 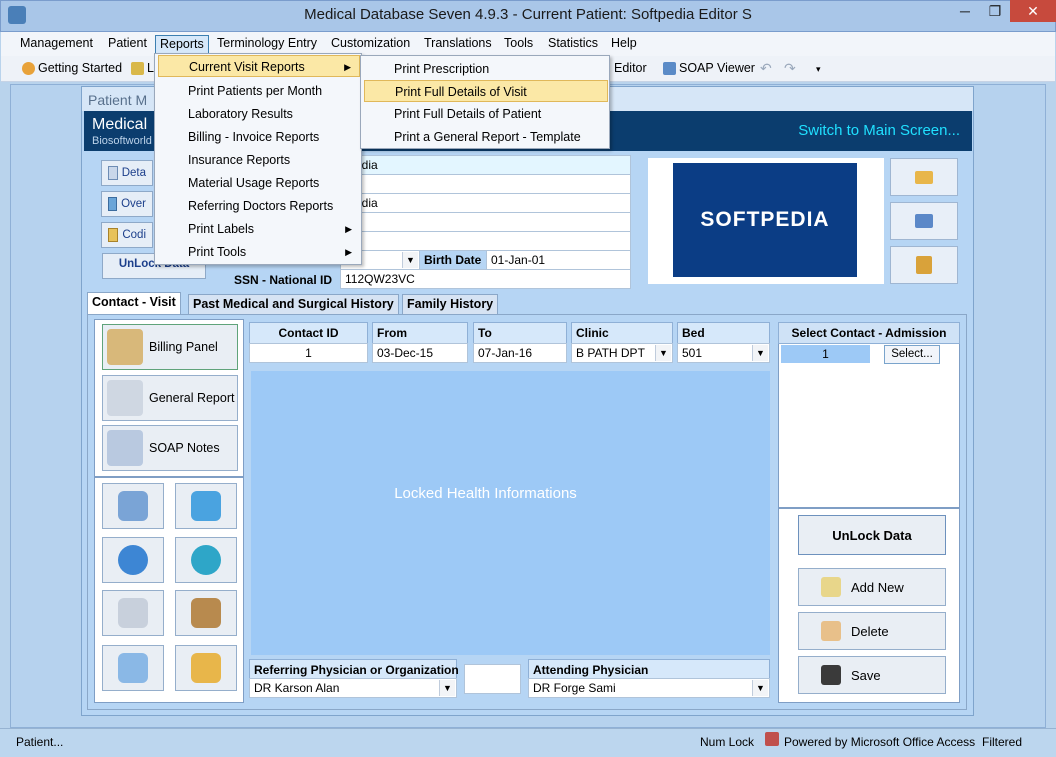 What do you see at coordinates (485, 184) in the screenshot?
I see `middle-field` at bounding box center [485, 184].